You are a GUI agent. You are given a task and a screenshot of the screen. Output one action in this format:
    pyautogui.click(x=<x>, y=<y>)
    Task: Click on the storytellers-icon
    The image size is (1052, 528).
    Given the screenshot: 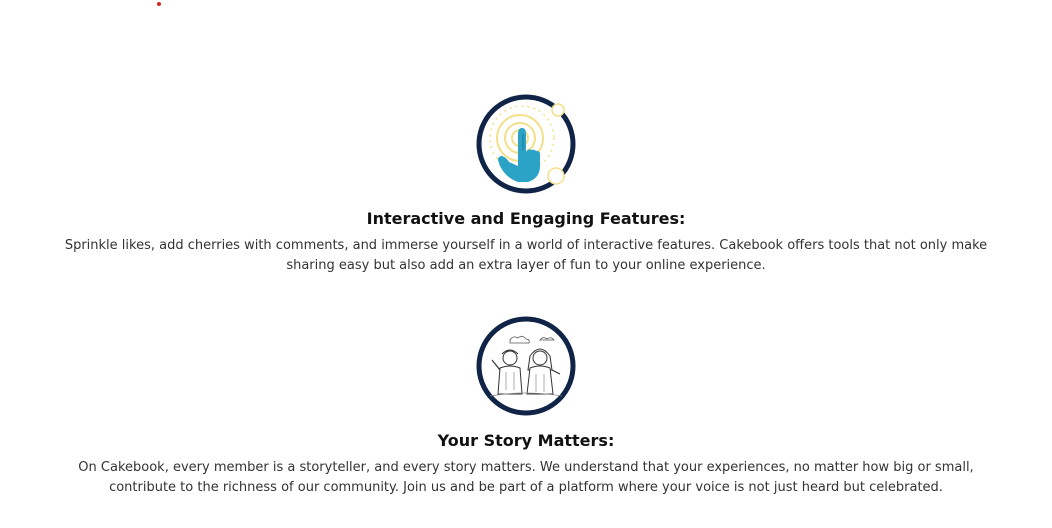 What is the action you would take?
    pyautogui.click(x=526, y=366)
    